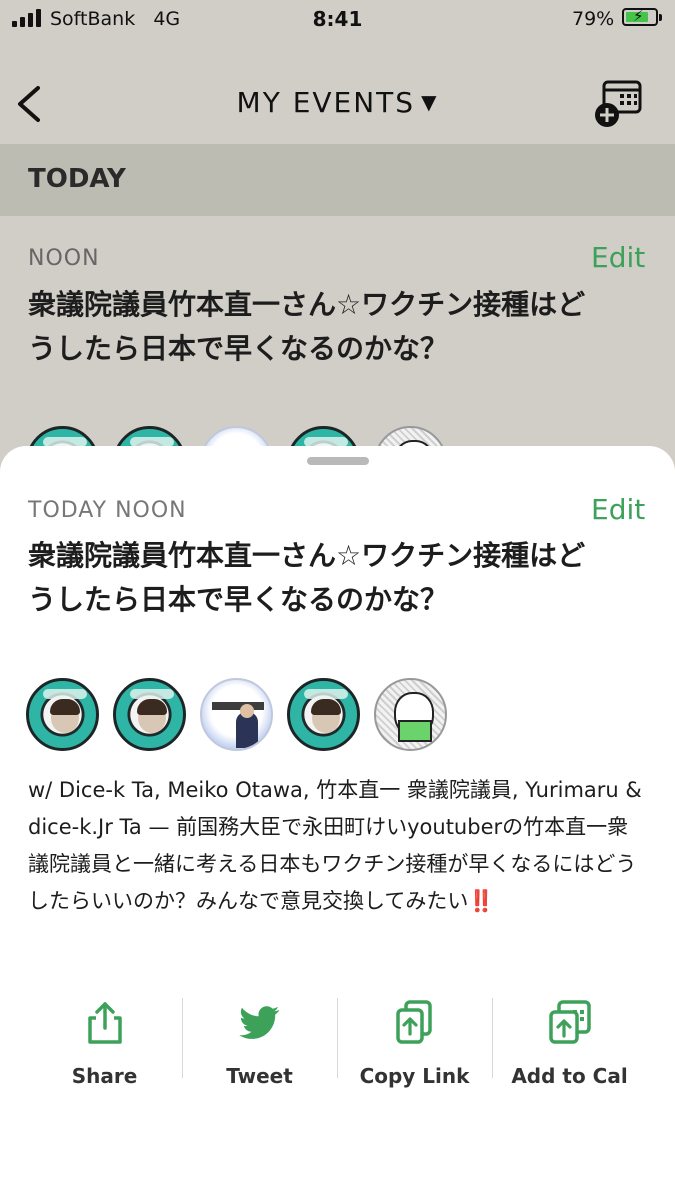 Image resolution: width=675 pixels, height=1200 pixels. Describe the element at coordinates (593, 19) in the screenshot. I see `battery-percent: 79%` at that location.